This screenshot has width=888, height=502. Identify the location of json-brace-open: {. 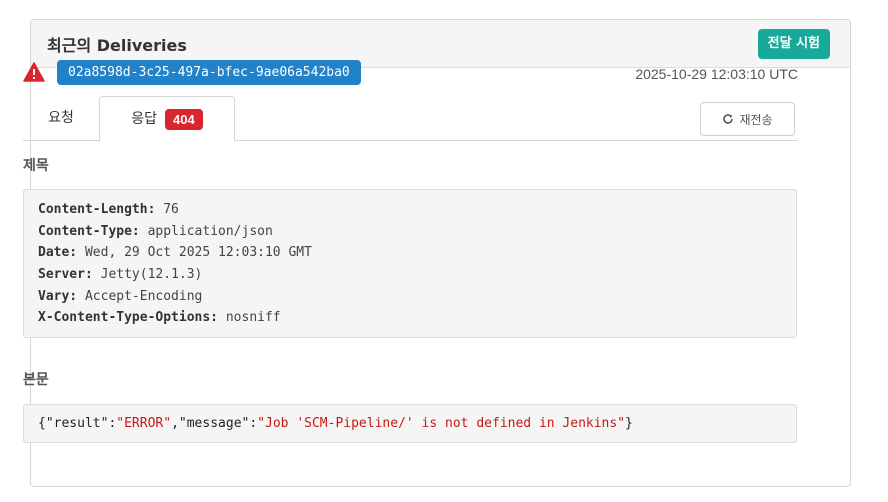
(42, 423).